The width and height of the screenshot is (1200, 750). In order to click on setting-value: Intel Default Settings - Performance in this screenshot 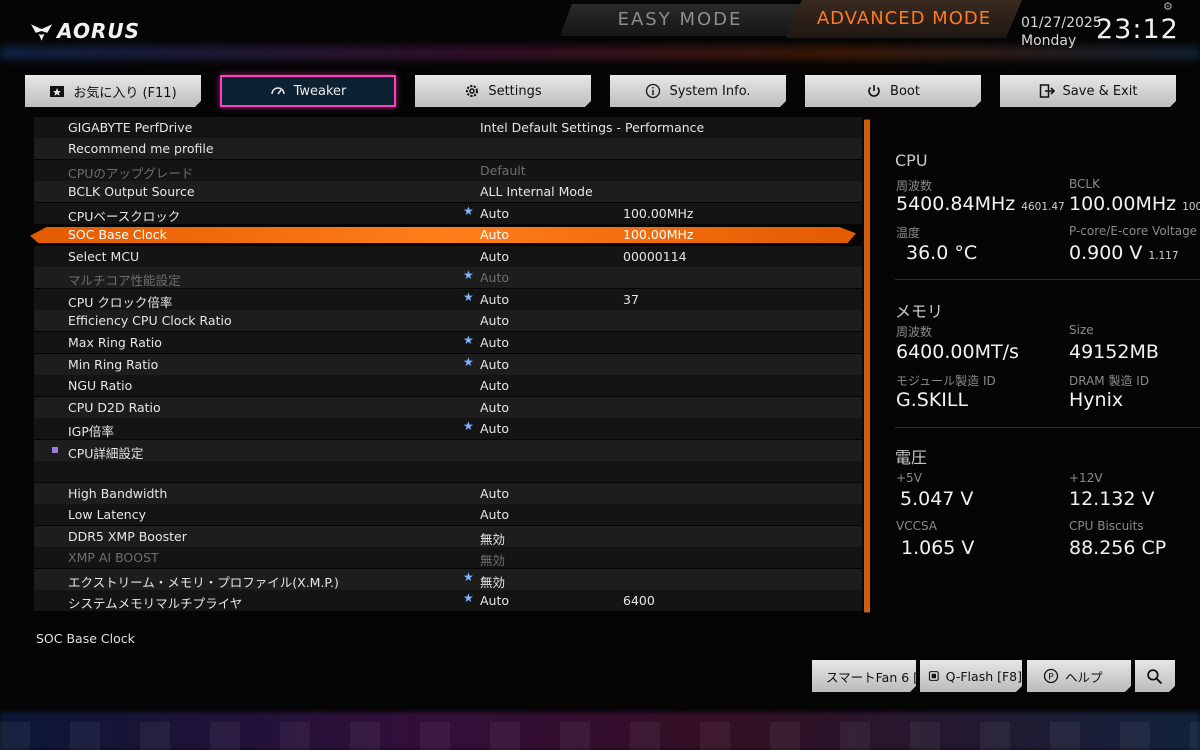, I will do `click(592, 127)`.